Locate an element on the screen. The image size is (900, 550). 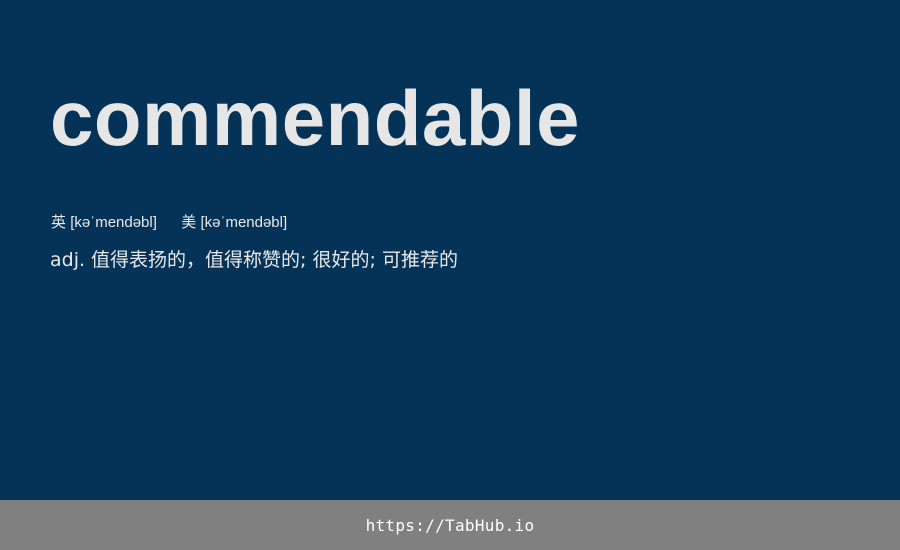
uk-label: 英 is located at coordinates (59, 222).